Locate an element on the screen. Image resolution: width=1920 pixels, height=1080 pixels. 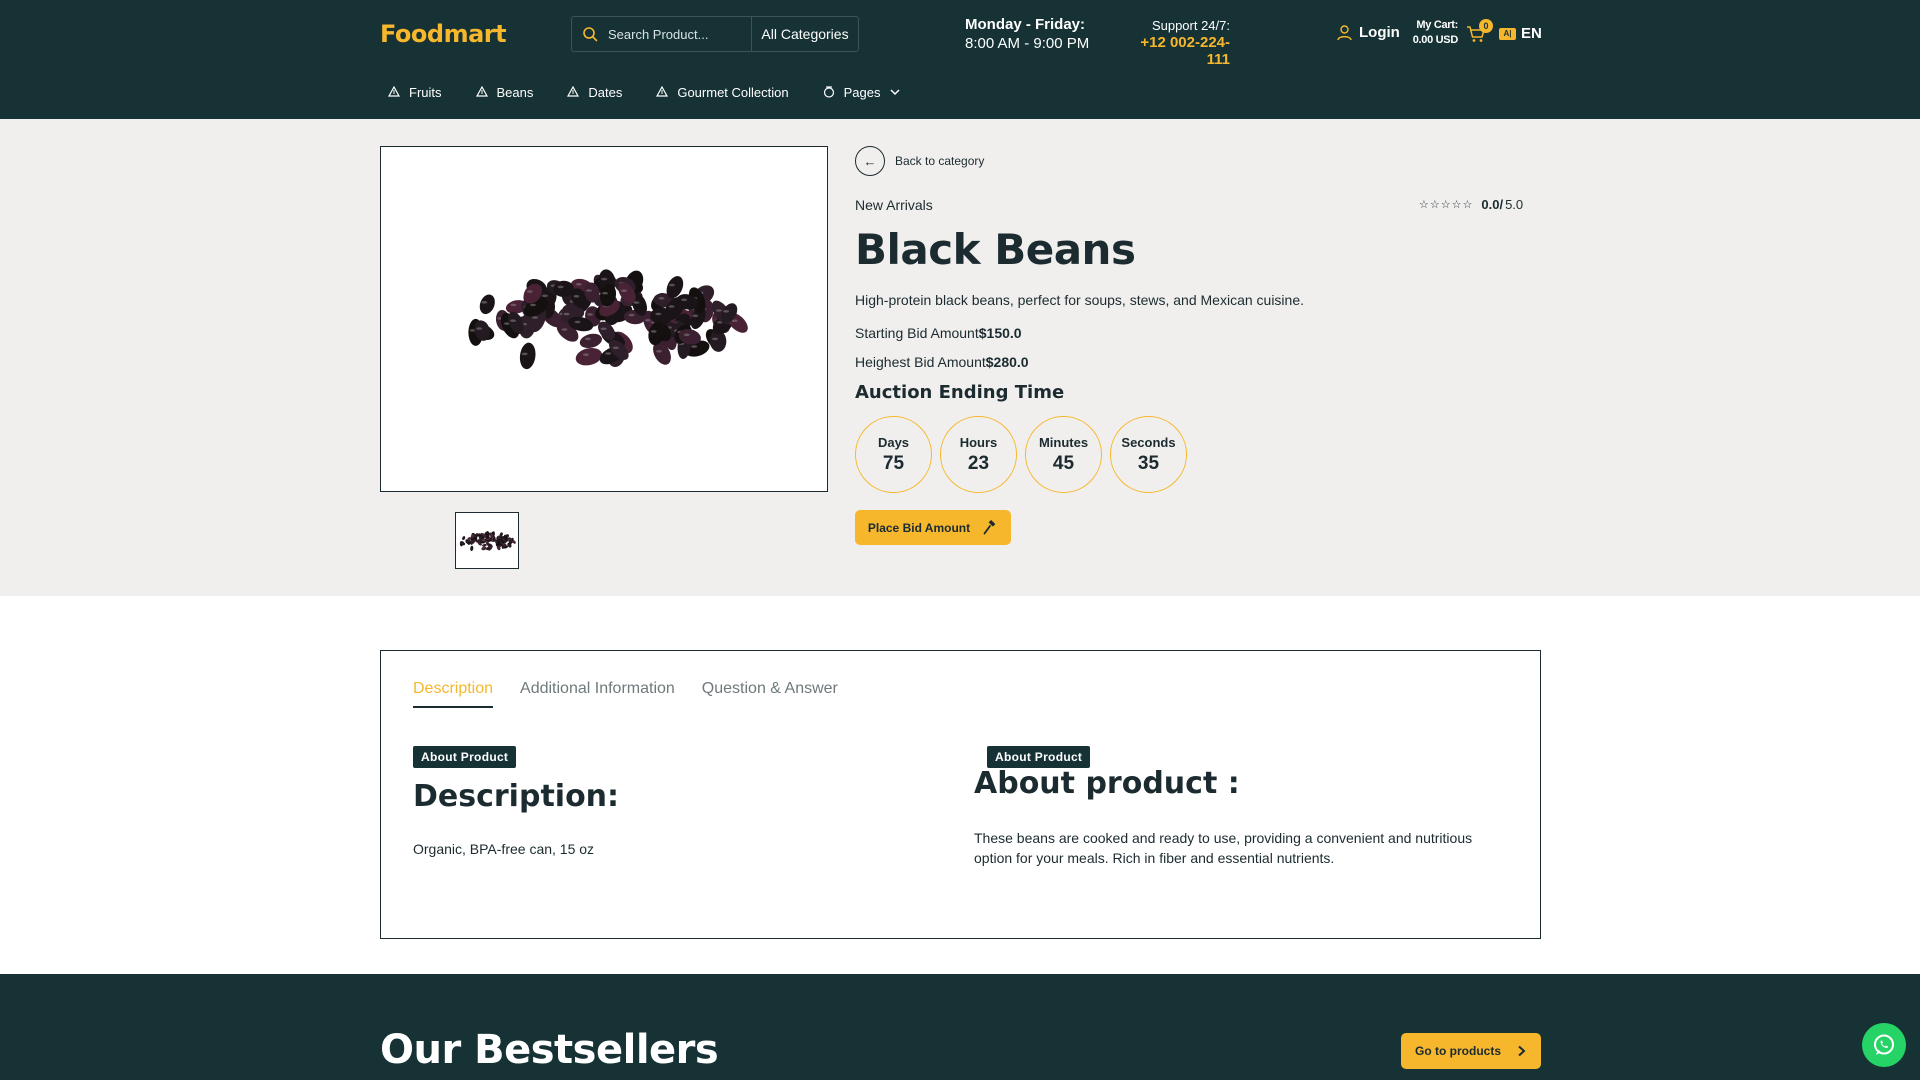
back-to-category-link: ← Back to category is located at coordinates (919, 161).